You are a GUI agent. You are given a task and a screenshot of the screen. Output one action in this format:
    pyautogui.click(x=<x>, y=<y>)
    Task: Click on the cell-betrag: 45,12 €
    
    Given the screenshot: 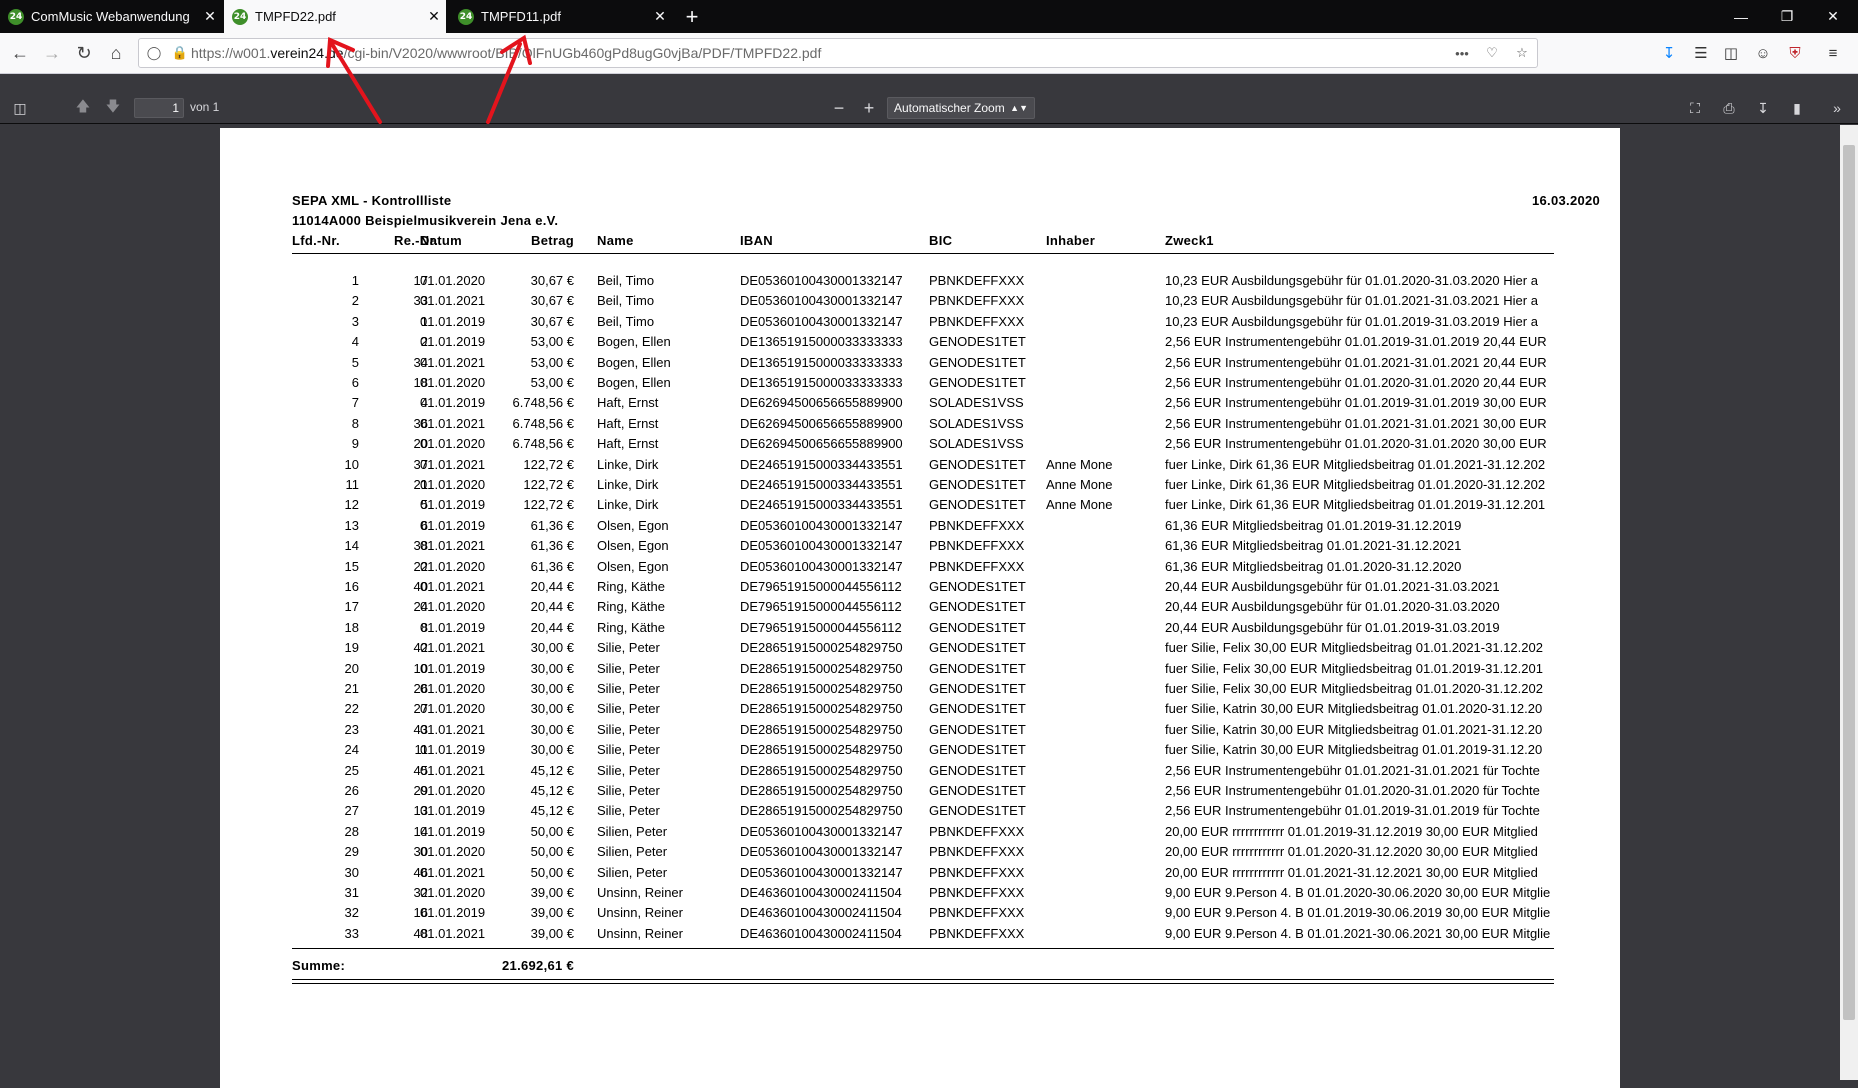 What is the action you would take?
    pyautogui.click(x=552, y=811)
    